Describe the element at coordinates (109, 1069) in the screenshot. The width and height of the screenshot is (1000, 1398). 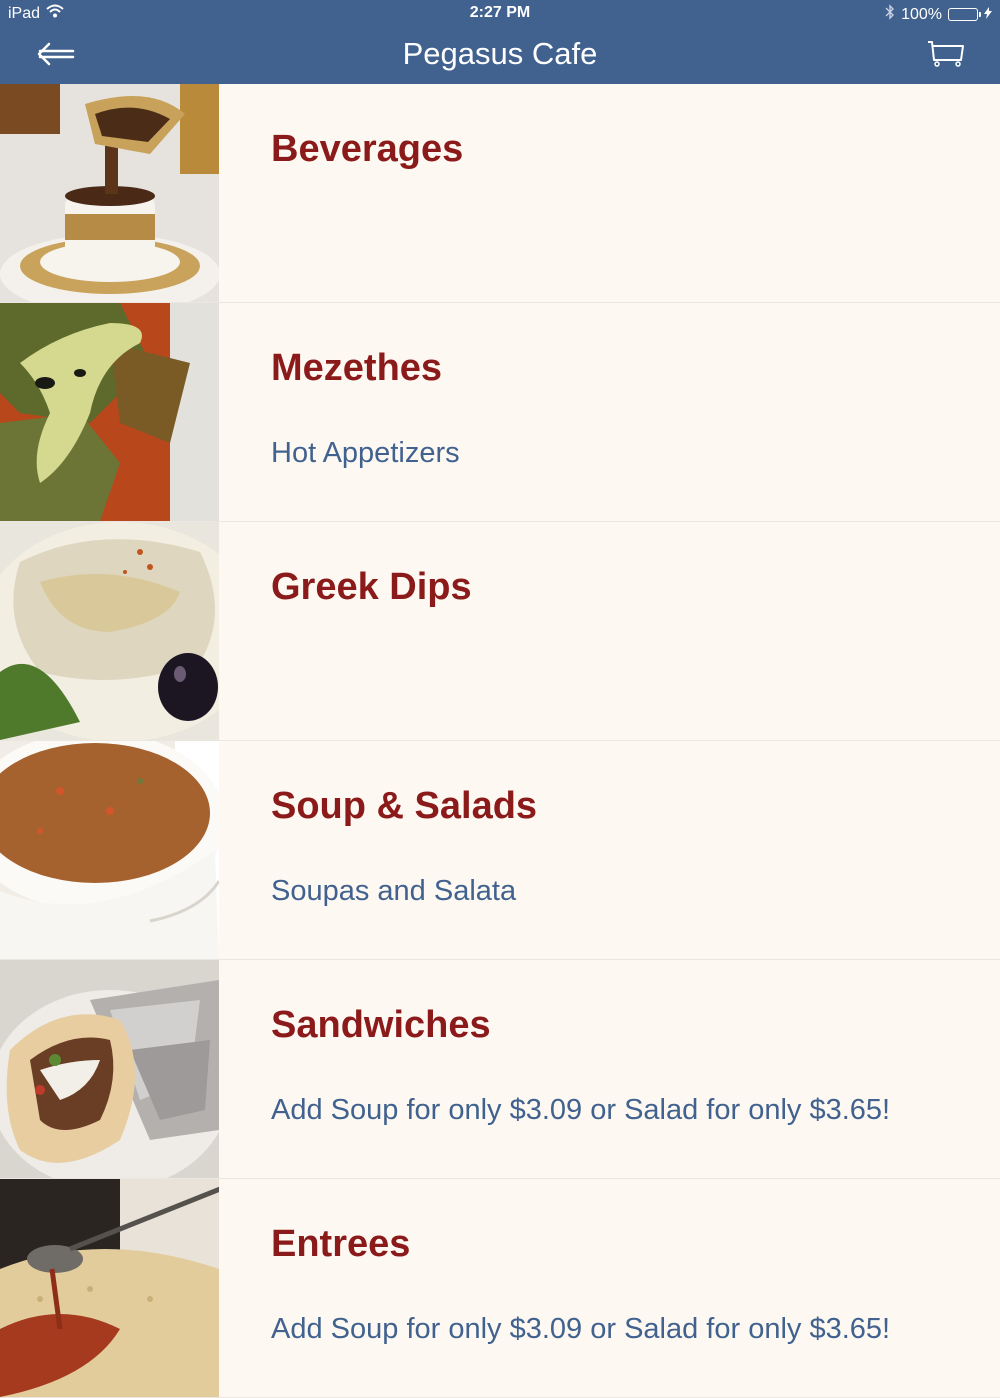
I see `sandwiches-photo` at that location.